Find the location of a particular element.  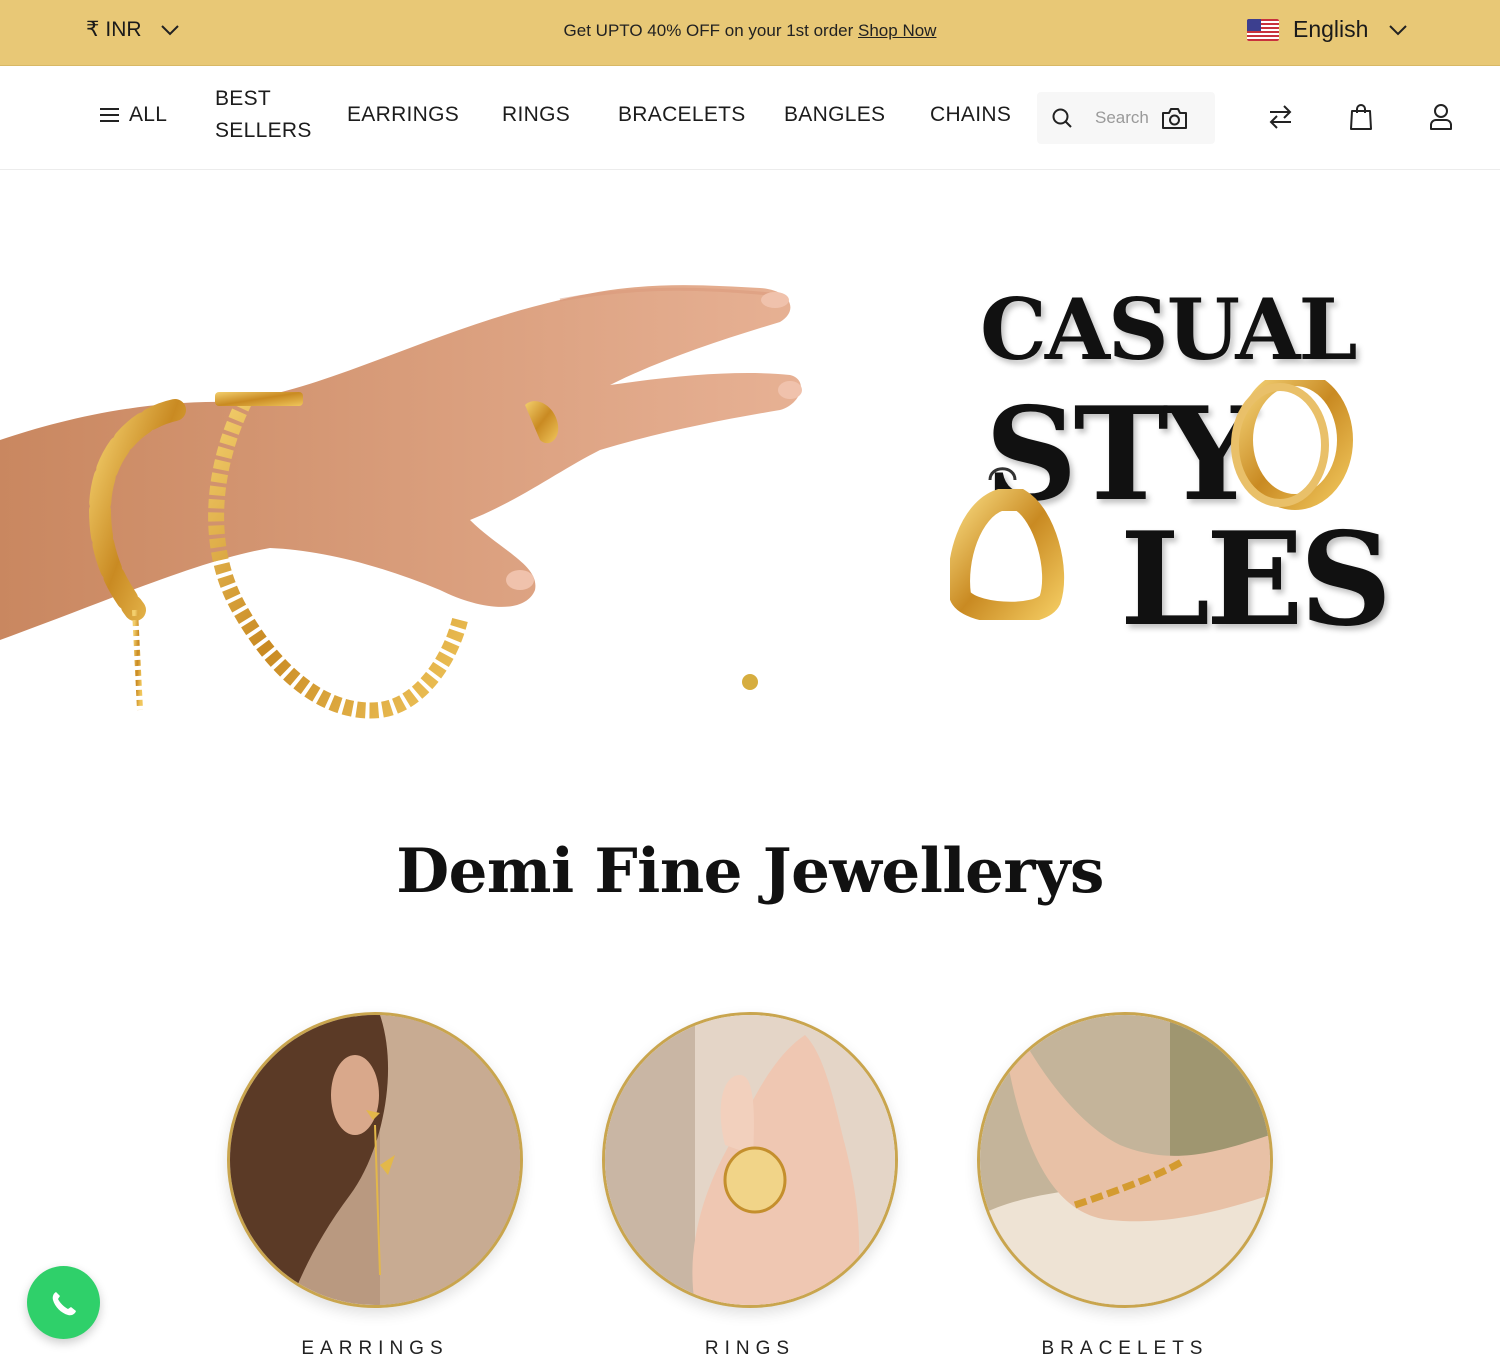

category-image-bracelets is located at coordinates (1125, 1160).